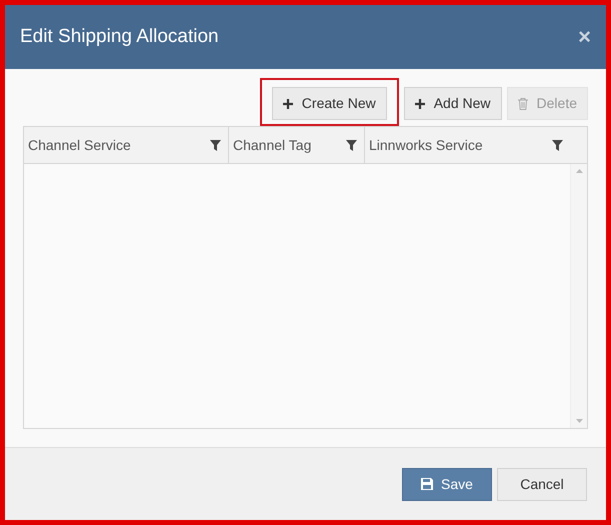 The height and width of the screenshot is (525, 611). I want to click on toolbar-button: Create New, so click(329, 103).